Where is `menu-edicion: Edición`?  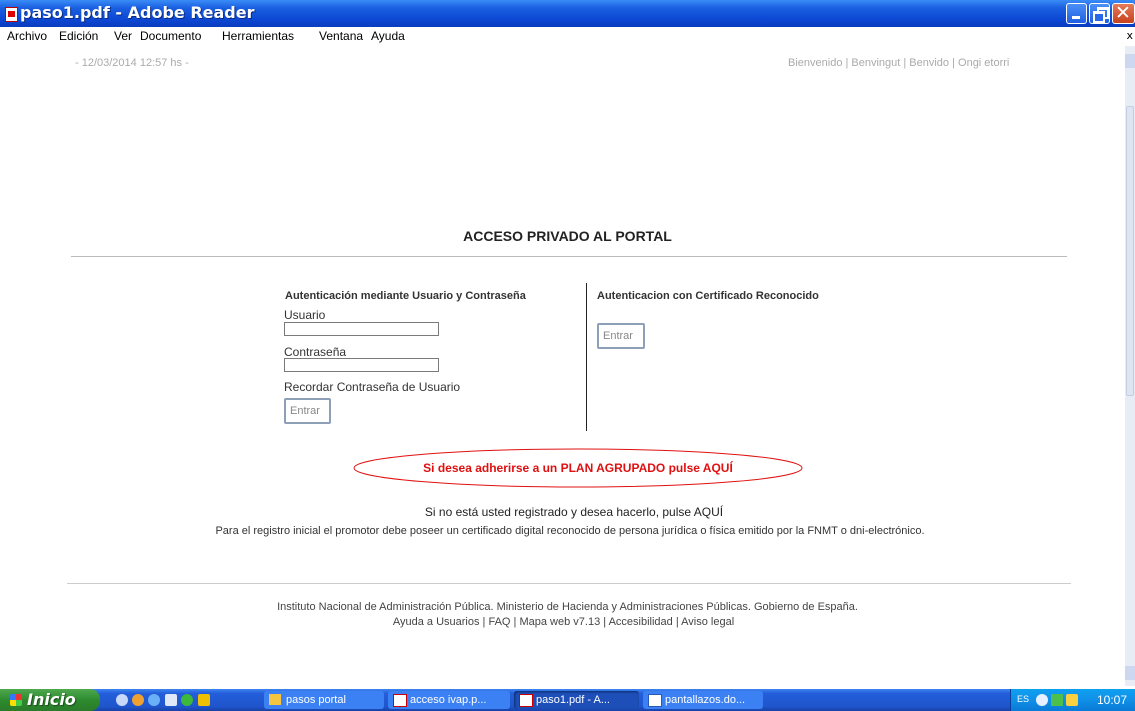
menu-edicion: Edición is located at coordinates (78, 36).